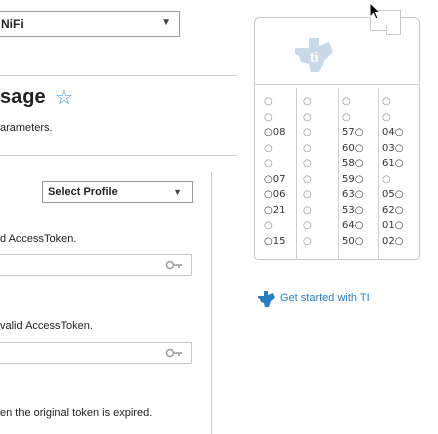 The height and width of the screenshot is (434, 438). What do you see at coordinates (393, 132) in the screenshot?
I see `pin-label: 04○` at bounding box center [393, 132].